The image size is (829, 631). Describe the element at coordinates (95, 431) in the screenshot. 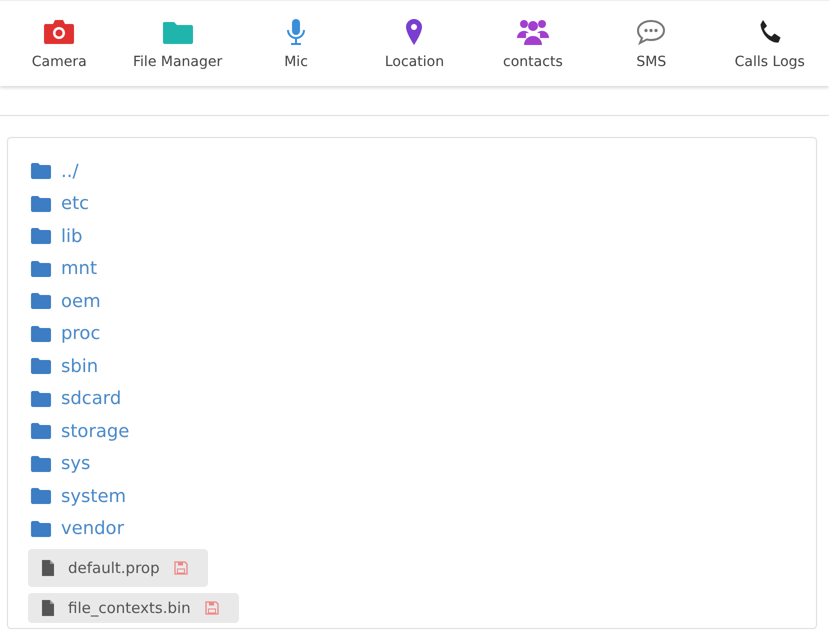

I see `folder-link: storage` at that location.